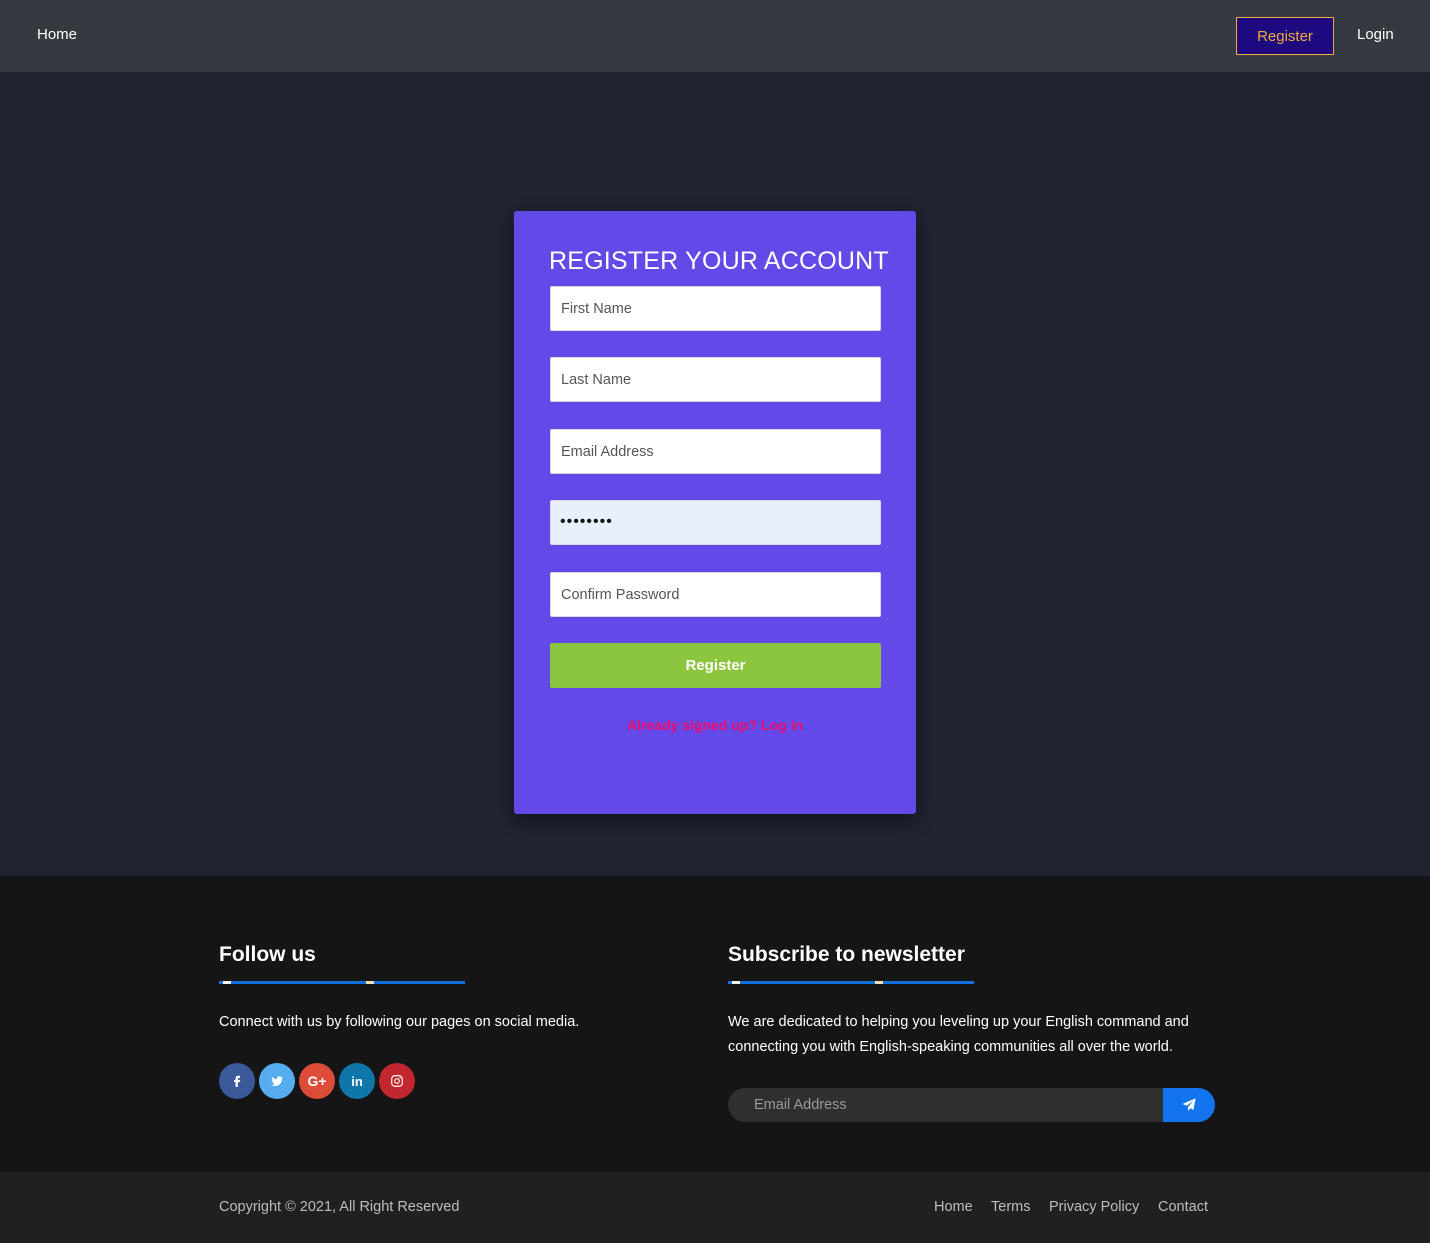 The height and width of the screenshot is (1243, 1430). What do you see at coordinates (1010, 1207) in the screenshot?
I see `footer-link-terms: Terms` at bounding box center [1010, 1207].